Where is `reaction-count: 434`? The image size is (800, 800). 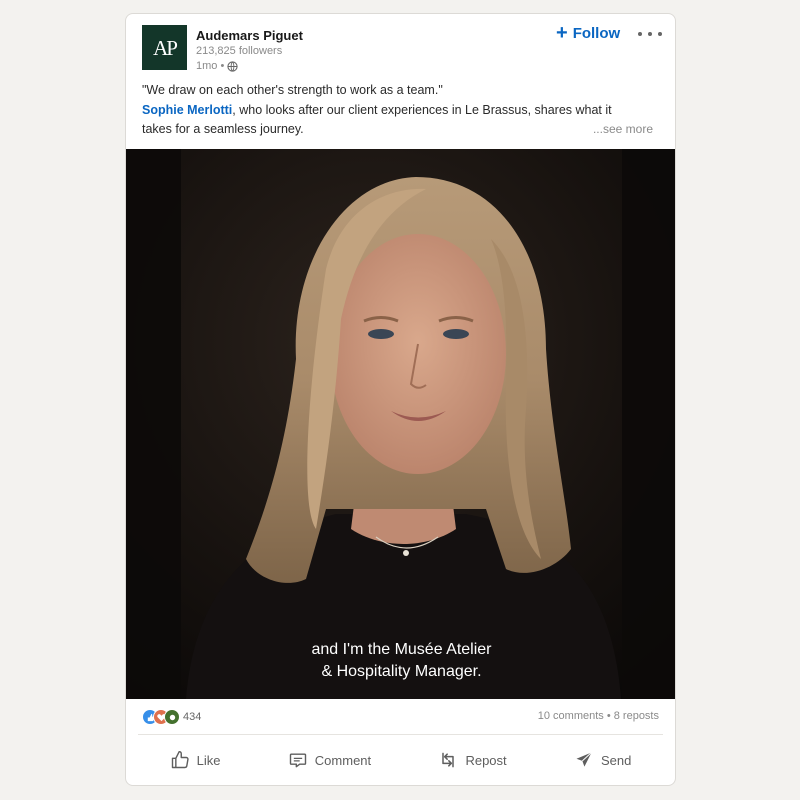 reaction-count: 434 is located at coordinates (192, 717).